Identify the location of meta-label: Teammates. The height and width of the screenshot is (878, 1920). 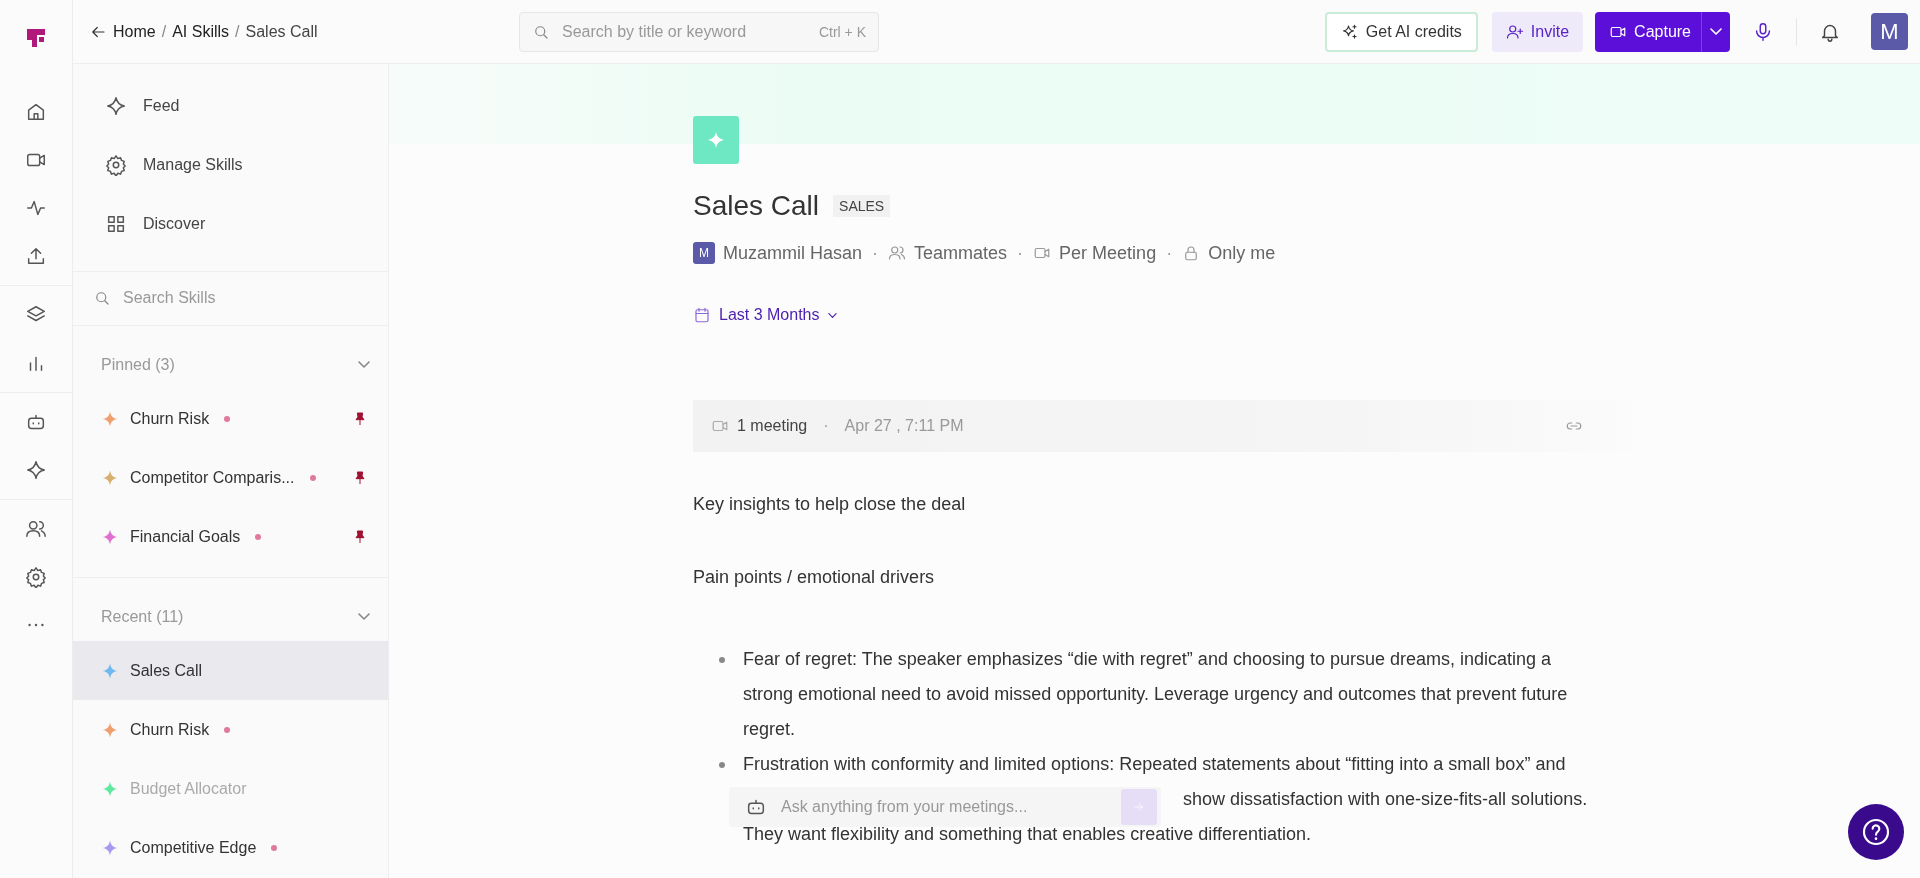
(961, 253).